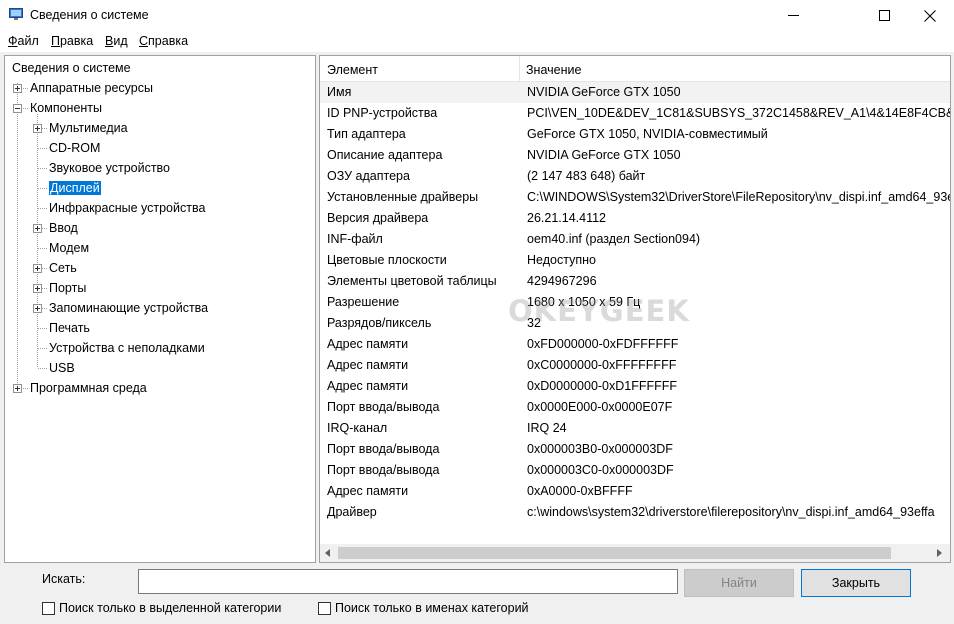 This screenshot has width=954, height=624. Describe the element at coordinates (363, 302) in the screenshot. I see `cell-element: Разрешение` at that location.